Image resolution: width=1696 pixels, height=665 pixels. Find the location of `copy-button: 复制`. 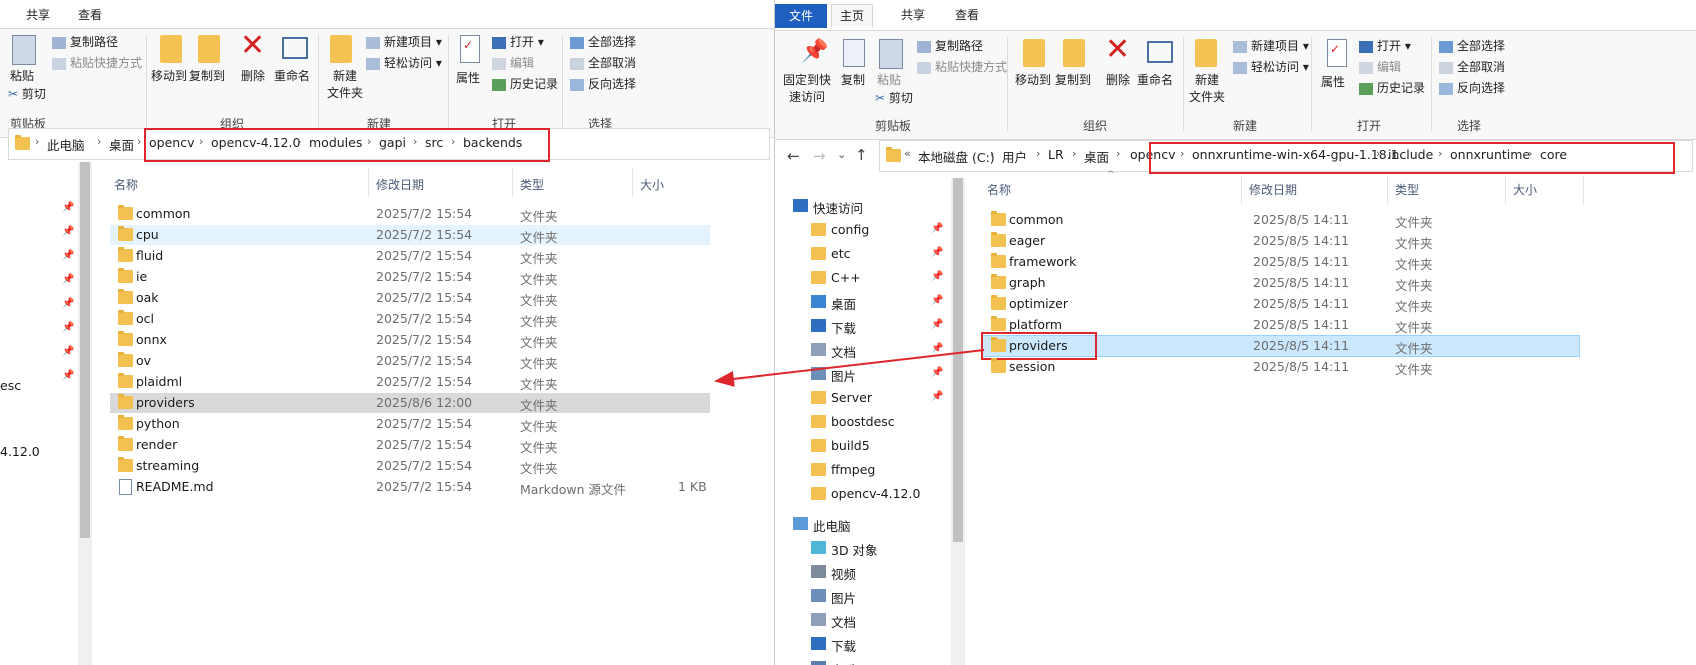

copy-button: 复制 is located at coordinates (853, 79).